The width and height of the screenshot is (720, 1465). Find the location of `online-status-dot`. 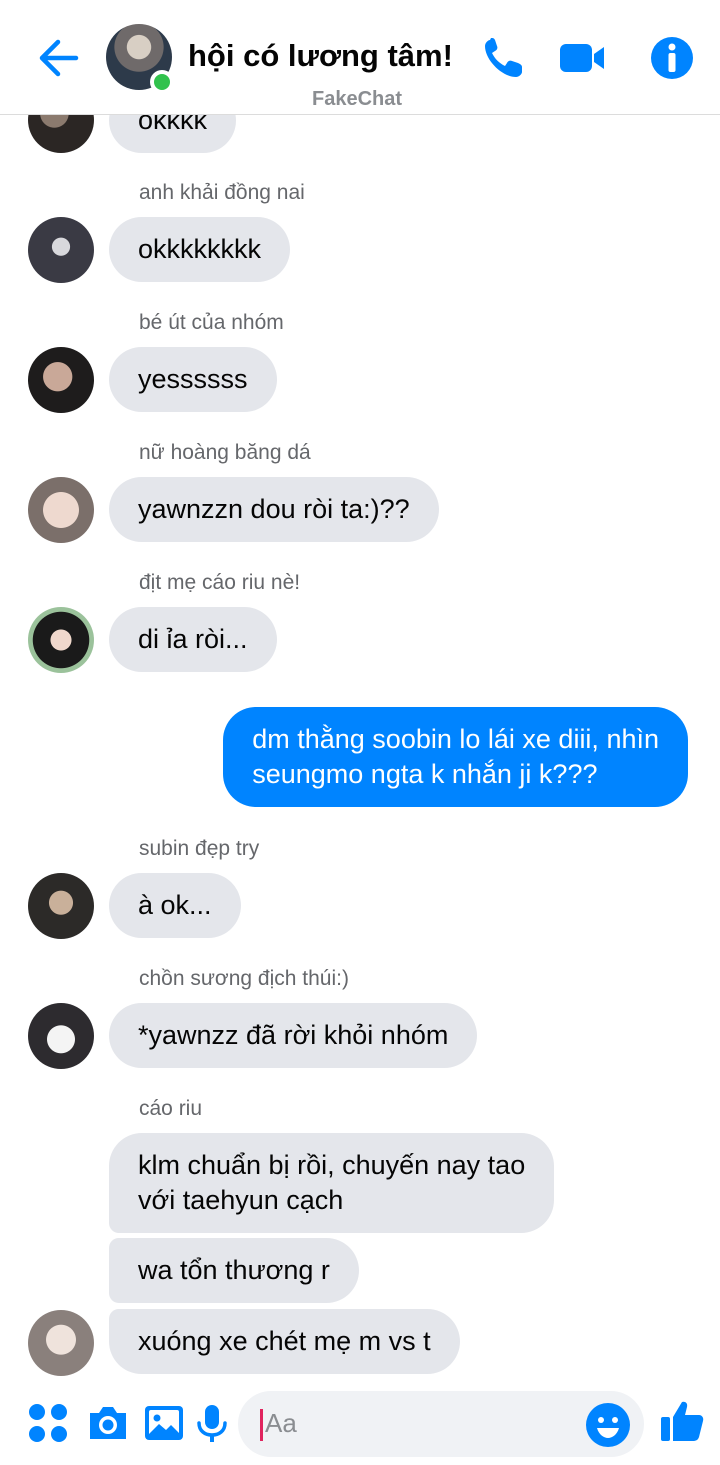

online-status-dot is located at coordinates (162, 82).